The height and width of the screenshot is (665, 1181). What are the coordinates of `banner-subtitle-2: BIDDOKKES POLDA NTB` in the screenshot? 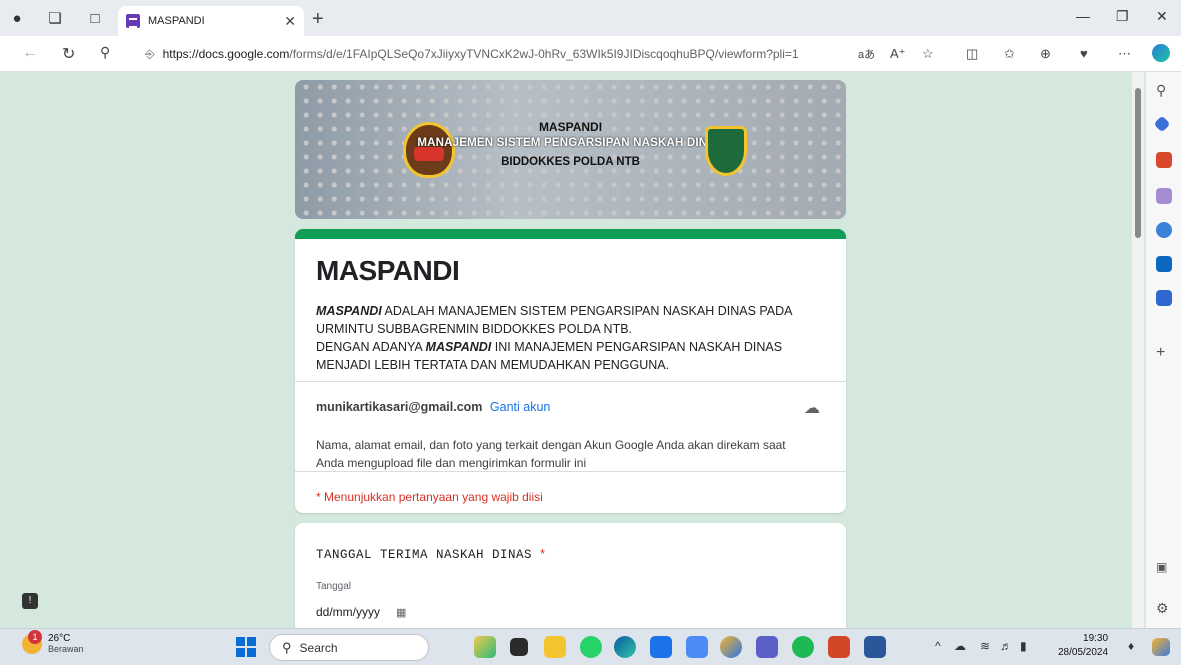 It's located at (570, 162).